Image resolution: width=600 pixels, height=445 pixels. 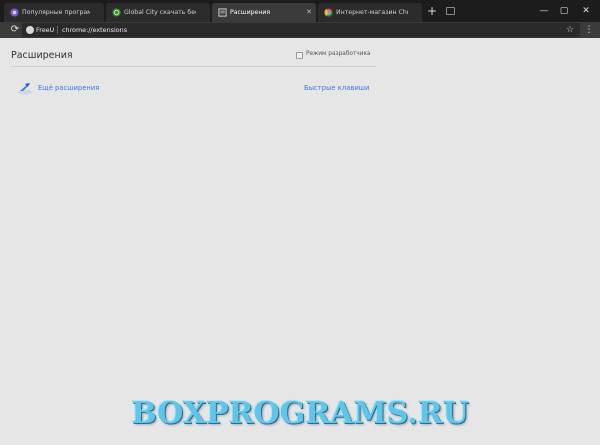 I want to click on address-bar: FreeU chrome://extensions ☆, so click(x=301, y=30).